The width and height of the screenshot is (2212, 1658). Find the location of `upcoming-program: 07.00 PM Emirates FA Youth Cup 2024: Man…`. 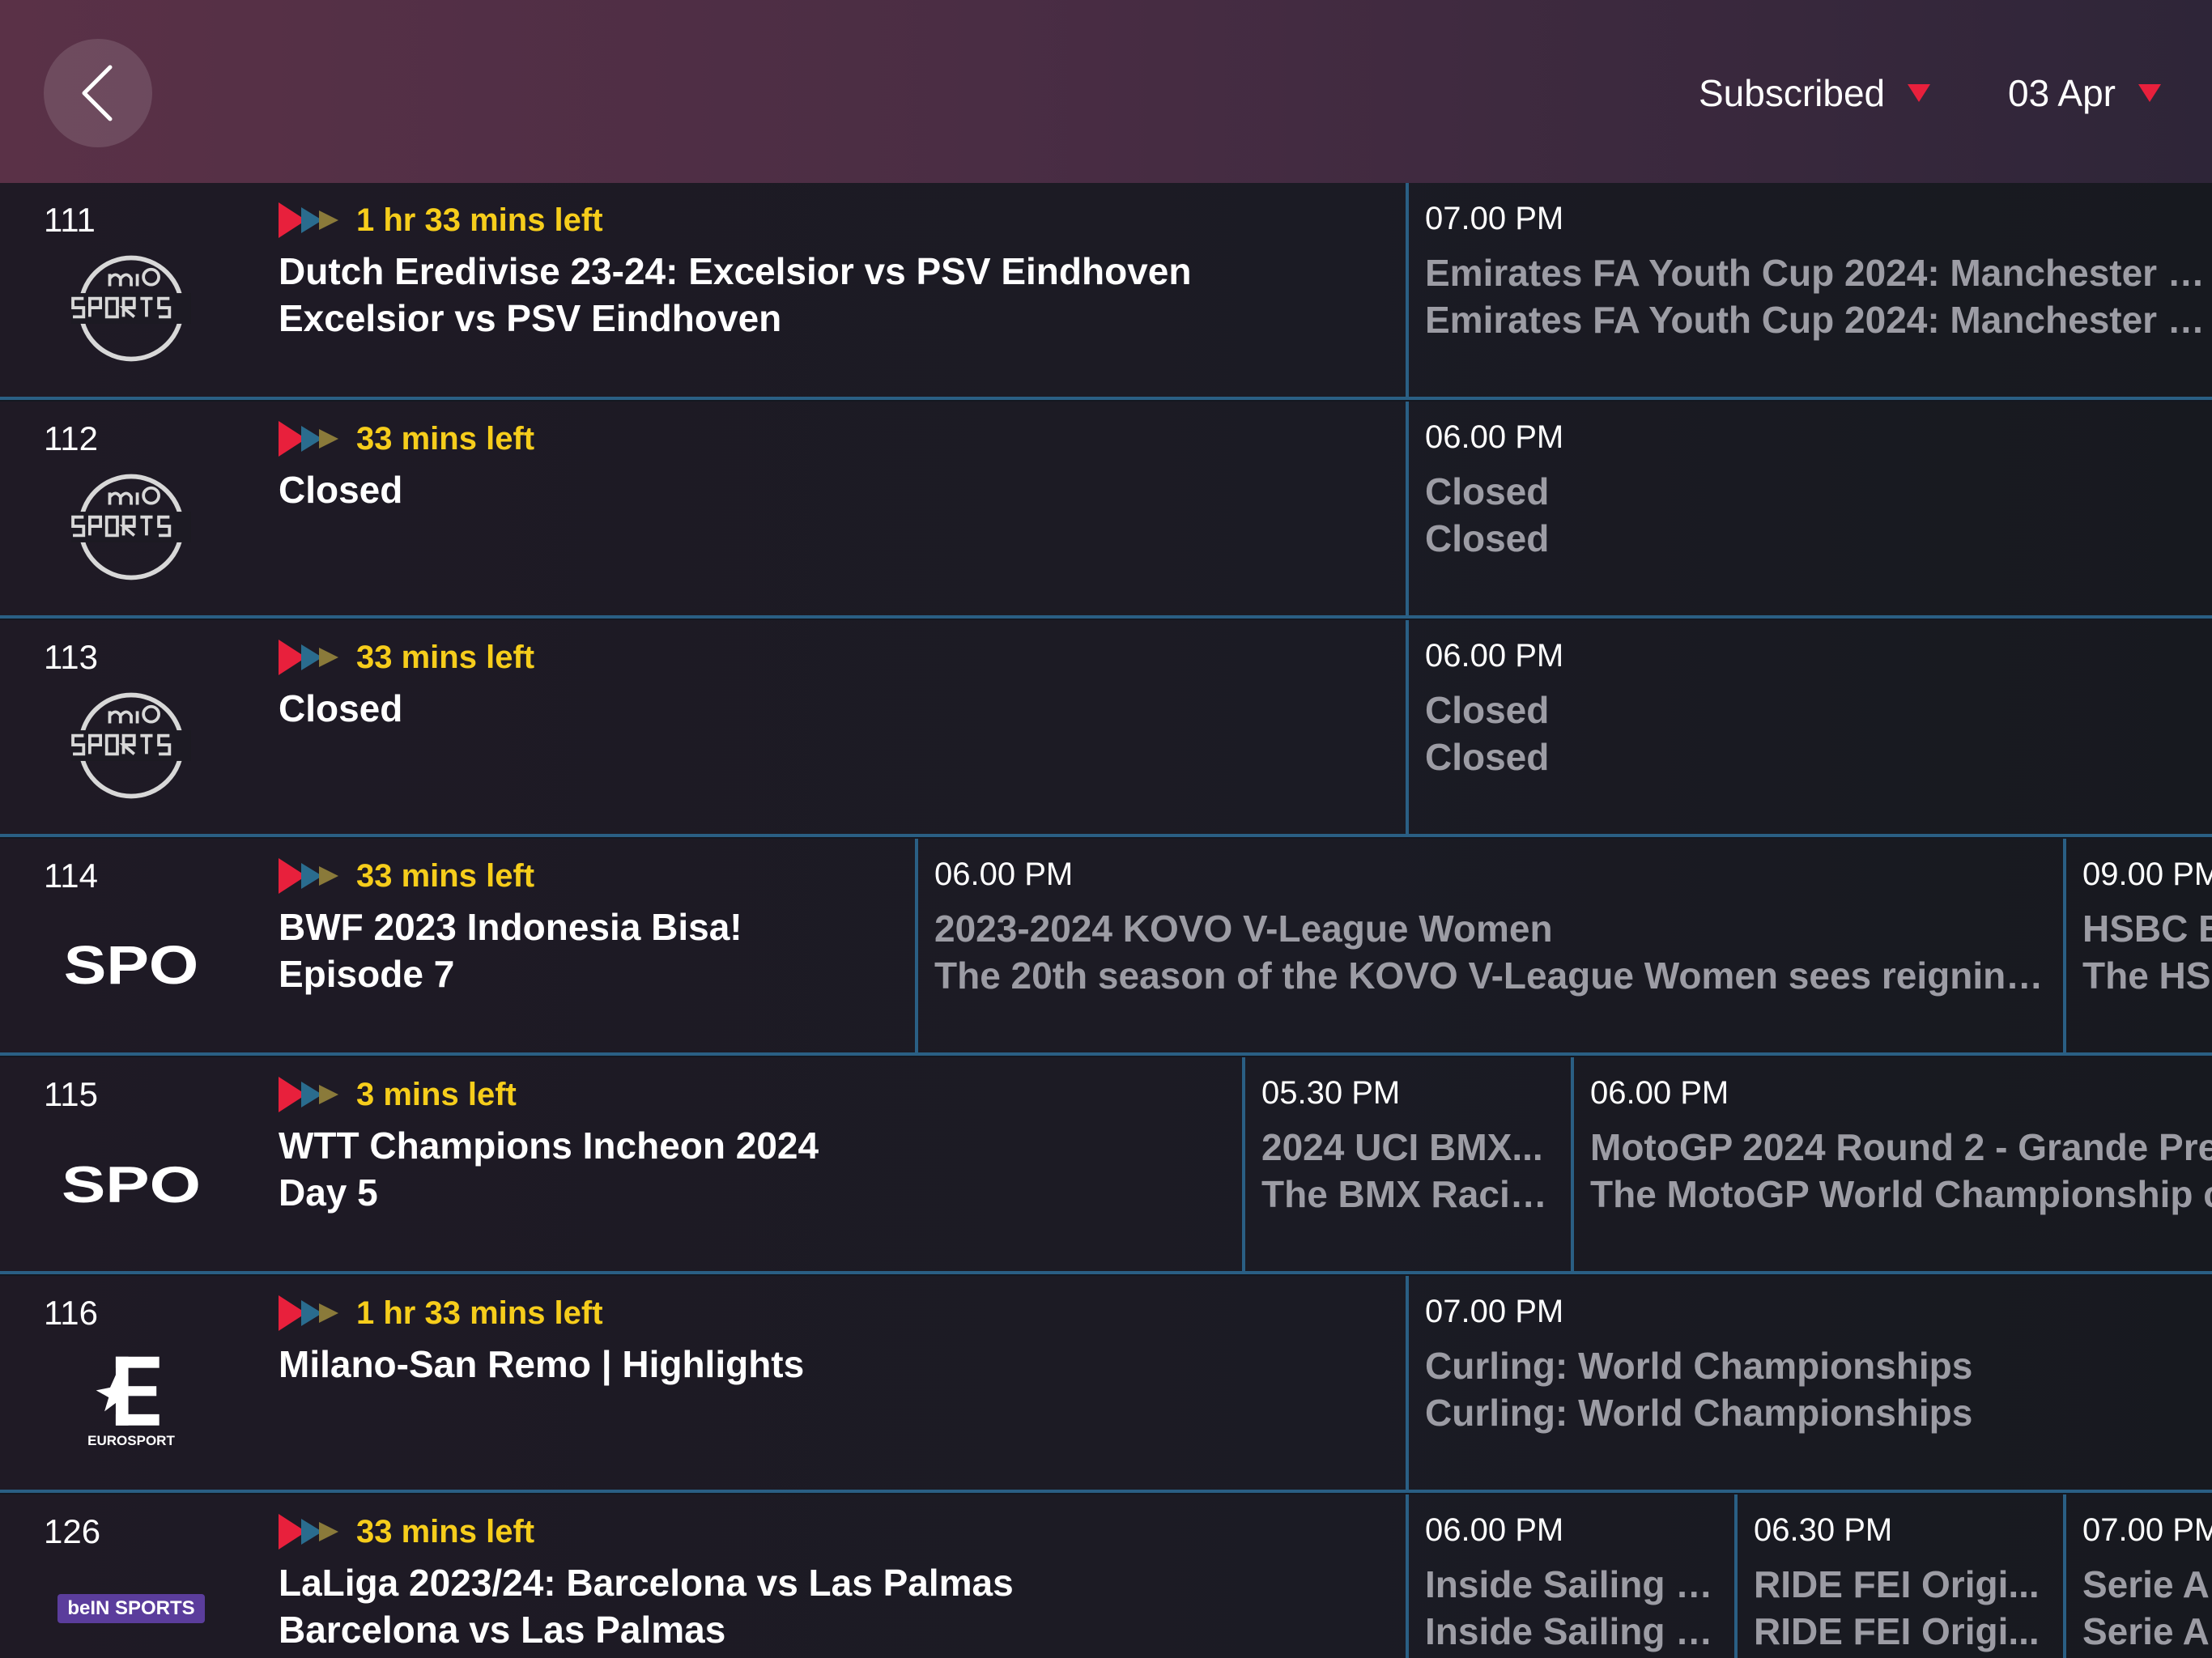

upcoming-program: 07.00 PM Emirates FA Youth Cup 2024: Man… is located at coordinates (1809, 290).